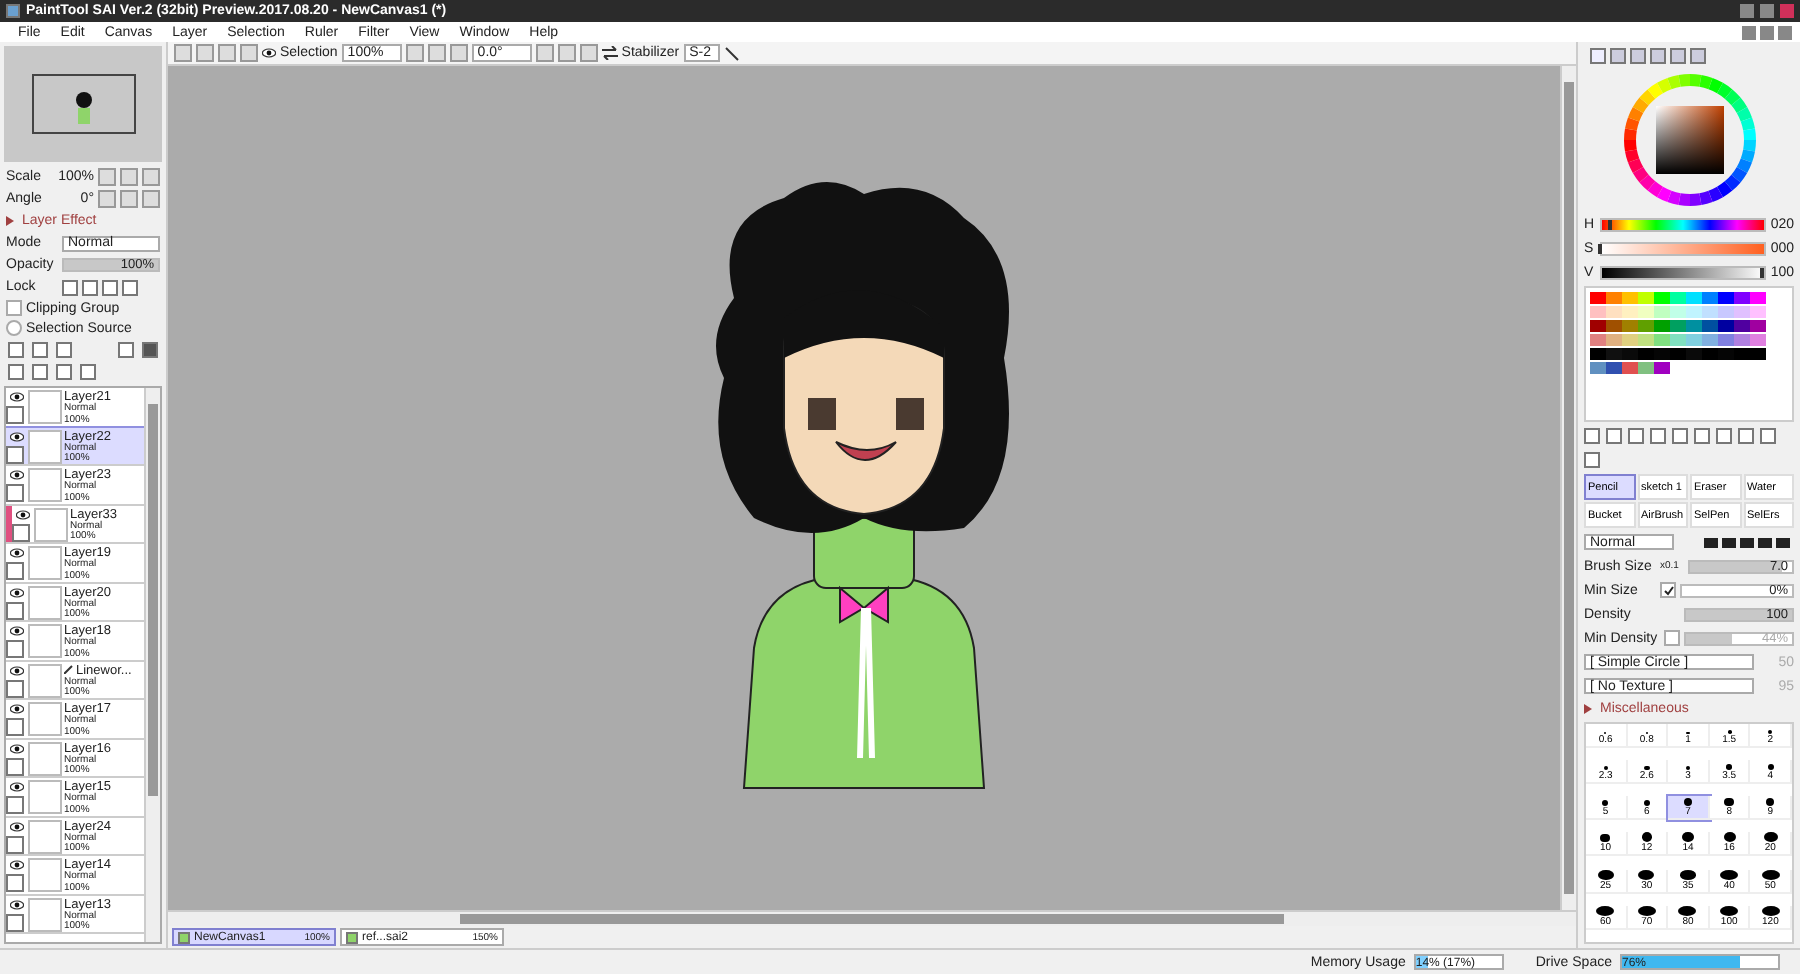 This screenshot has height=974, width=1800. I want to click on caret-icon, so click(1588, 709).